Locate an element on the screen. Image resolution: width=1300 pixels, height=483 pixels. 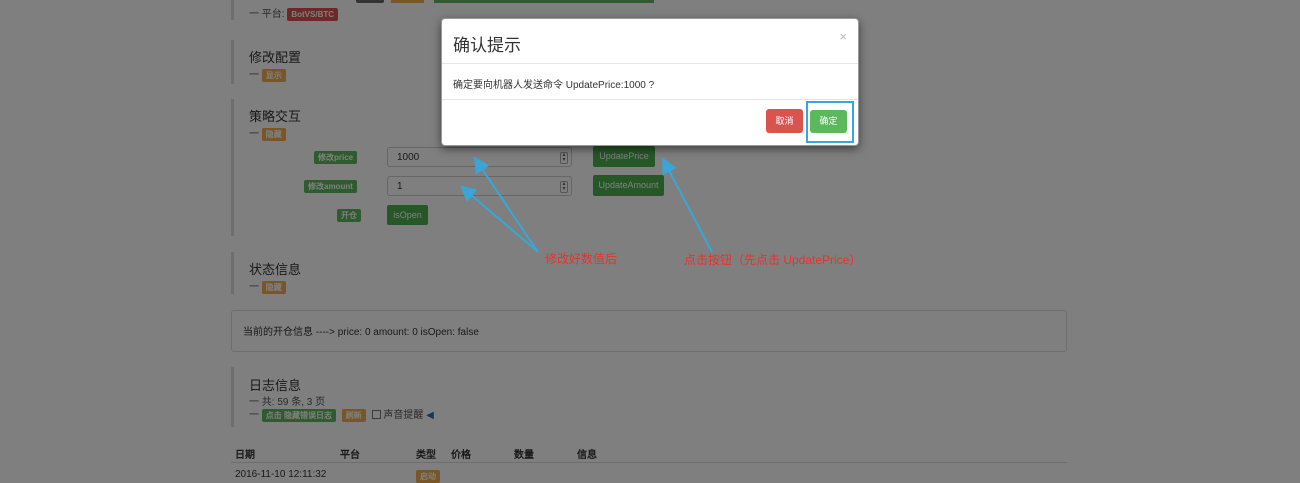
close-icon: × is located at coordinates (843, 36).